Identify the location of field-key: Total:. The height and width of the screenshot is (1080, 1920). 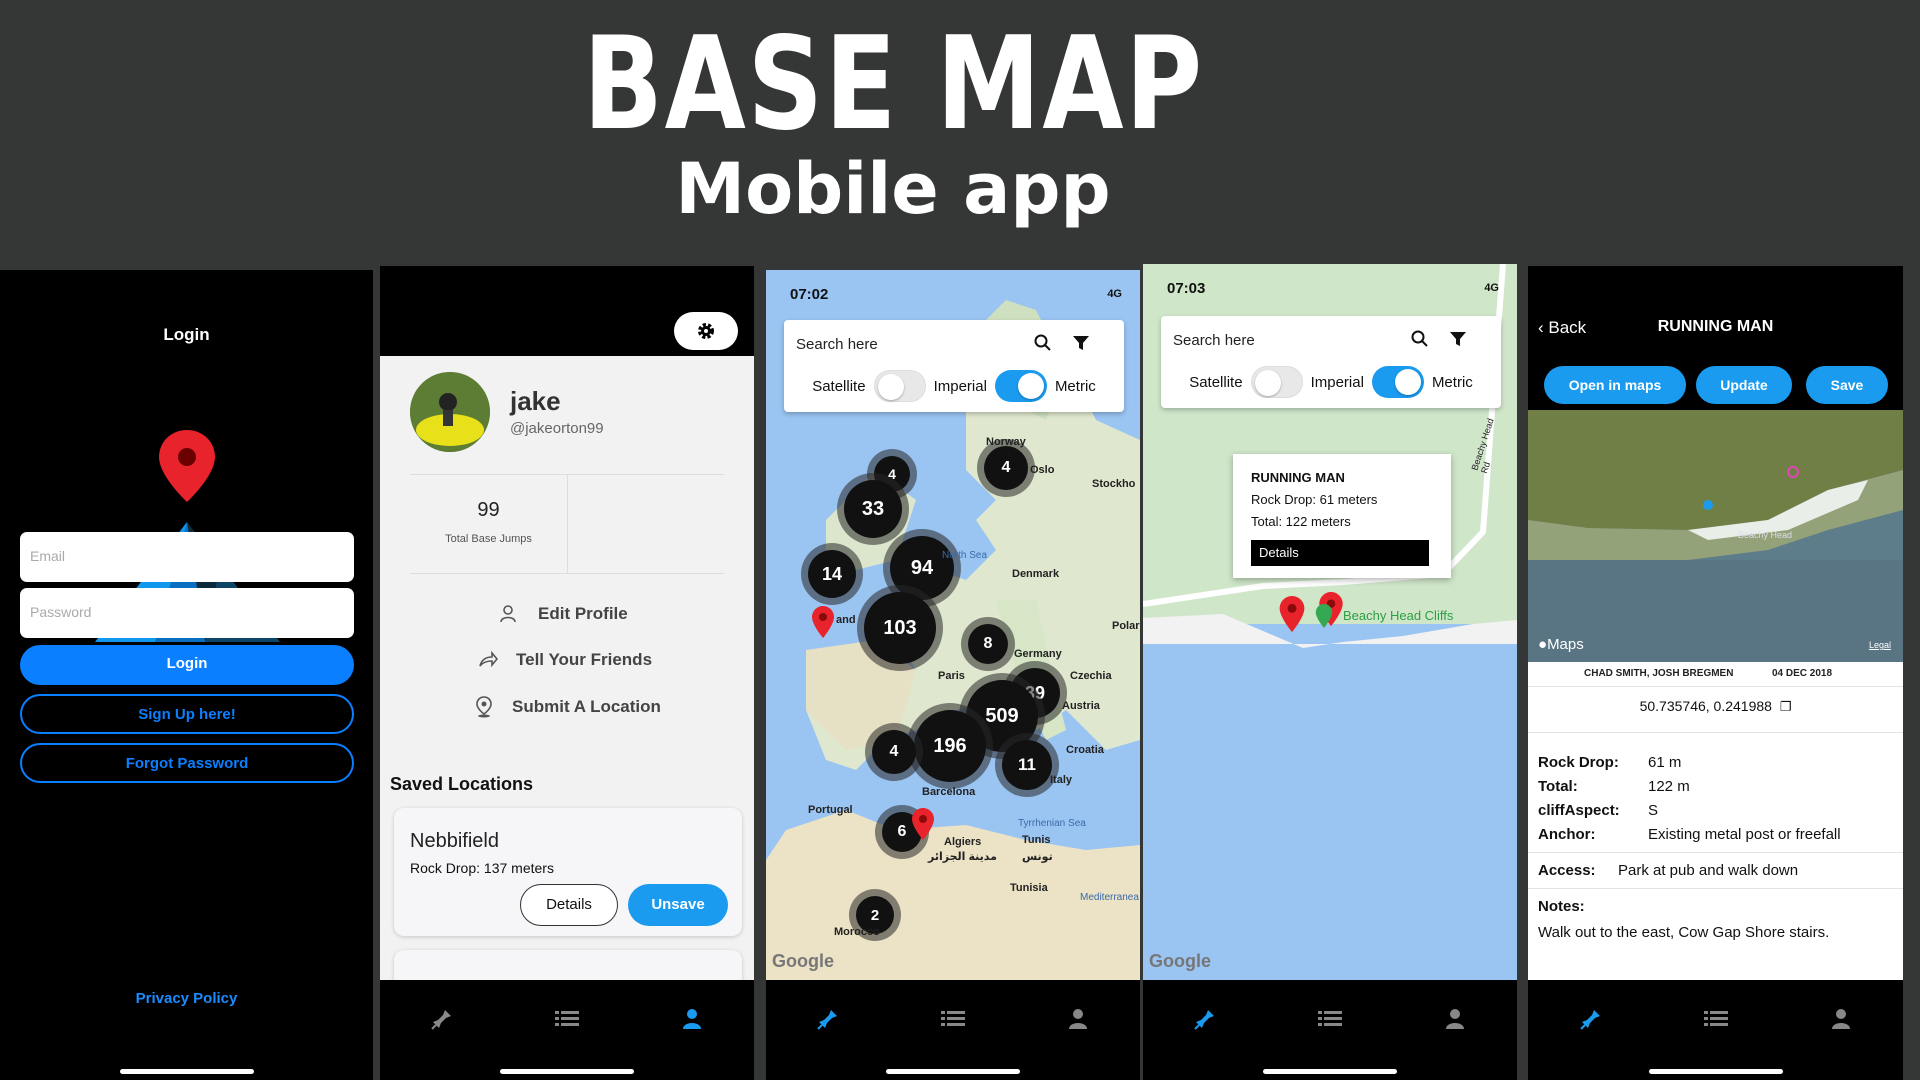
(1558, 786).